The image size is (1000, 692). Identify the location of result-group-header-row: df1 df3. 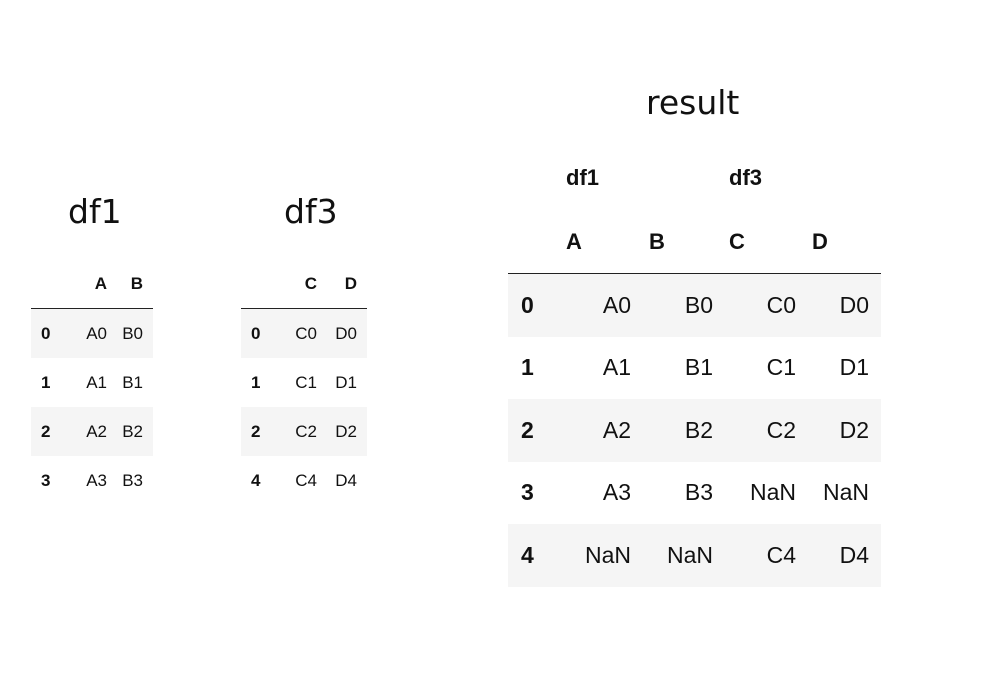
(694, 178).